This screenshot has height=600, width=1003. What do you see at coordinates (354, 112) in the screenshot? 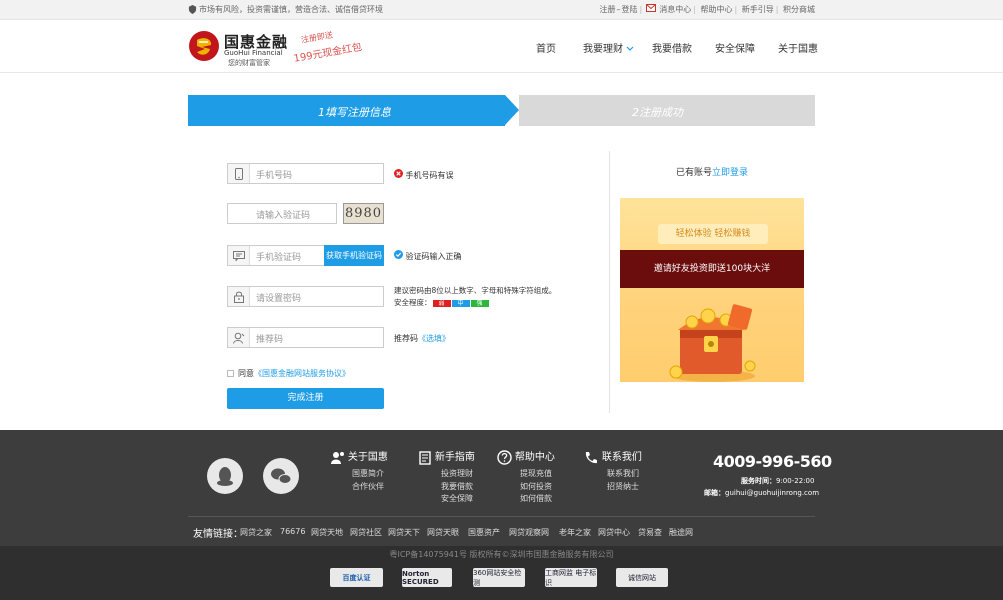
I see `step1-label: 1填写注册信息` at bounding box center [354, 112].